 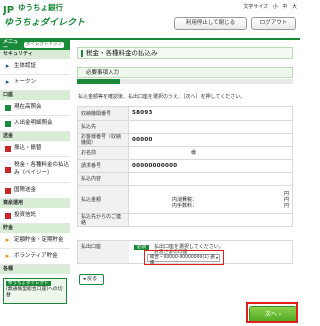 What do you see at coordinates (7, 190) in the screenshot?
I see `globe-icon` at bounding box center [7, 190].